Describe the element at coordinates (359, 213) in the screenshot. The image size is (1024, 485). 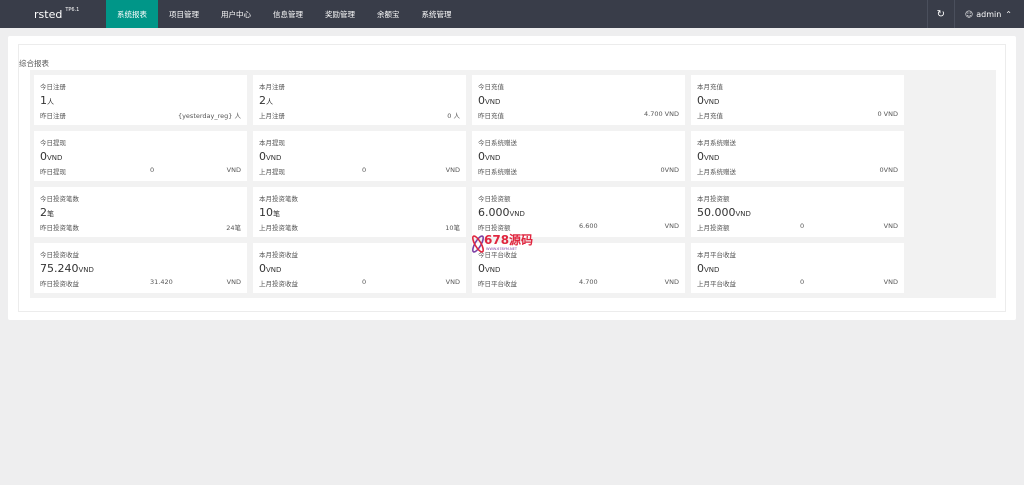
I see `stat-value-row: 10笔` at that location.